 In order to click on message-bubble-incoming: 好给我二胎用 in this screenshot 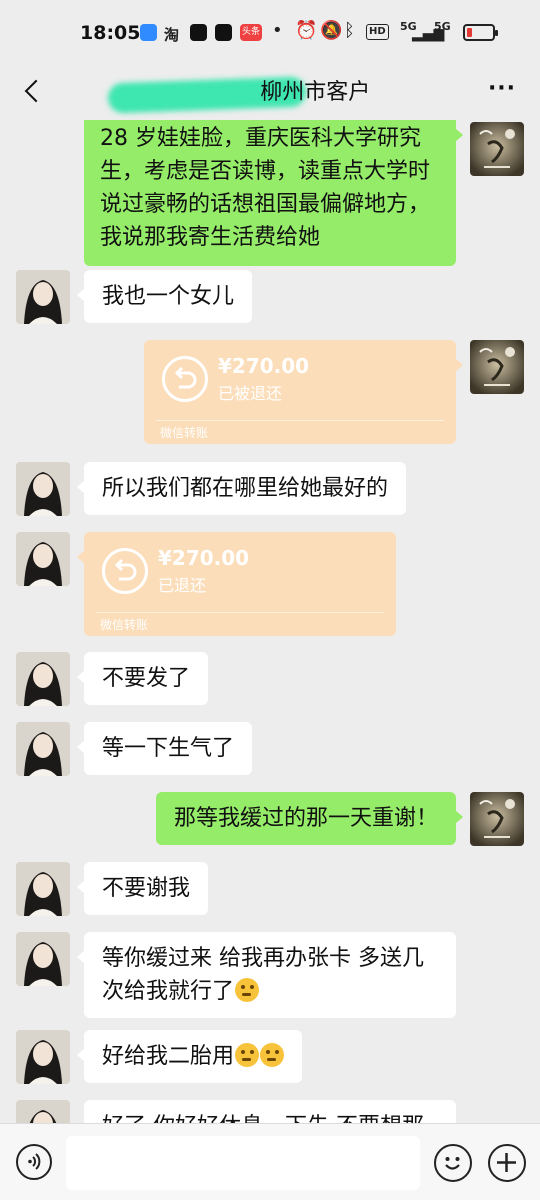, I will do `click(189, 1056)`.